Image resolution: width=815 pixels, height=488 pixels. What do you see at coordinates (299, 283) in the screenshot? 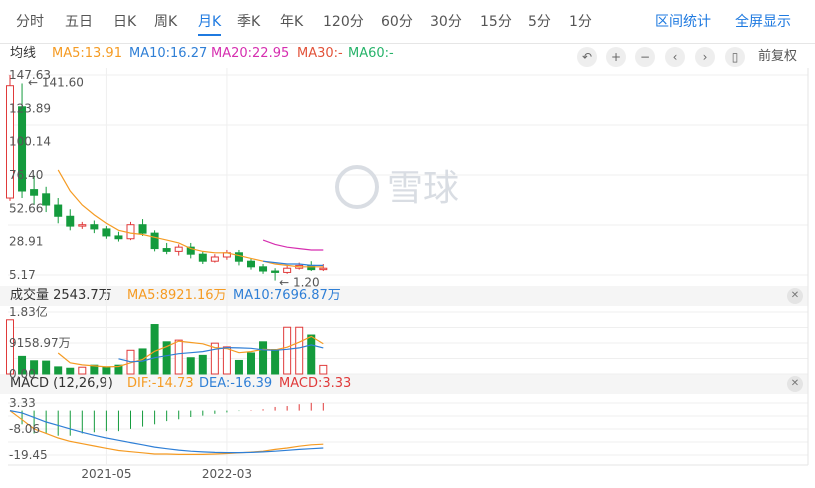
I see `low-price-label: ← 1.20` at bounding box center [299, 283].